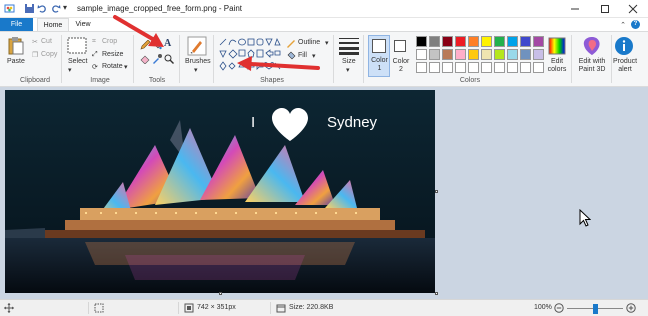  Describe the element at coordinates (327, 43) in the screenshot. I see `outline-dropdown-icon: ▾` at that location.